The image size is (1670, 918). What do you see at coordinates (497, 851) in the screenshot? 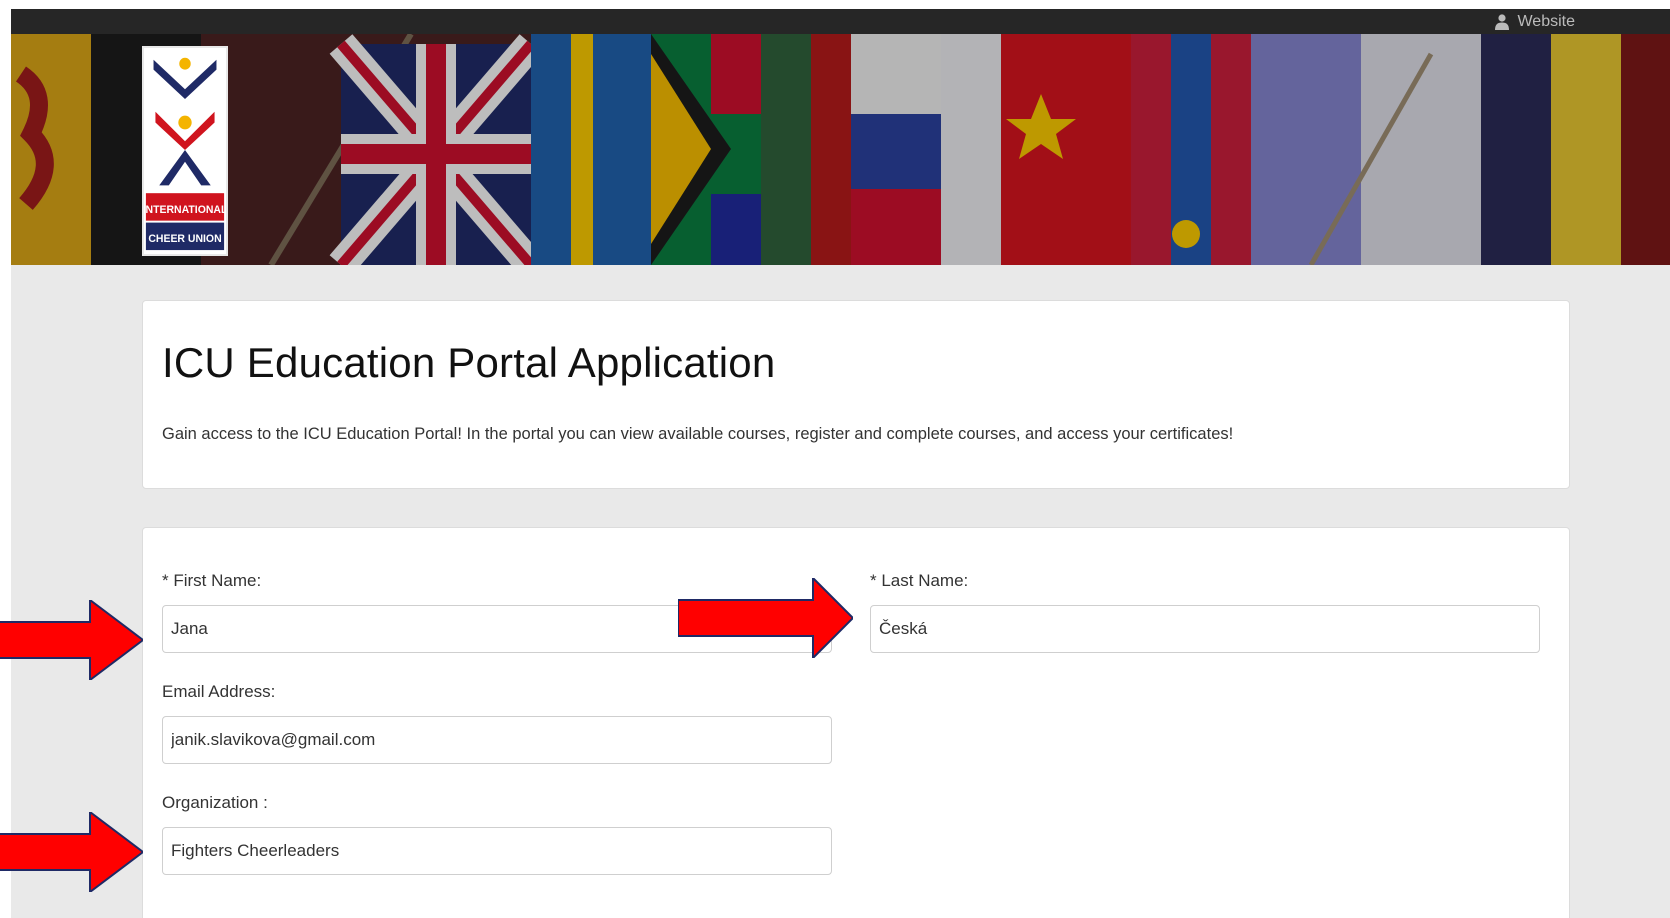
I see `organization-input` at bounding box center [497, 851].